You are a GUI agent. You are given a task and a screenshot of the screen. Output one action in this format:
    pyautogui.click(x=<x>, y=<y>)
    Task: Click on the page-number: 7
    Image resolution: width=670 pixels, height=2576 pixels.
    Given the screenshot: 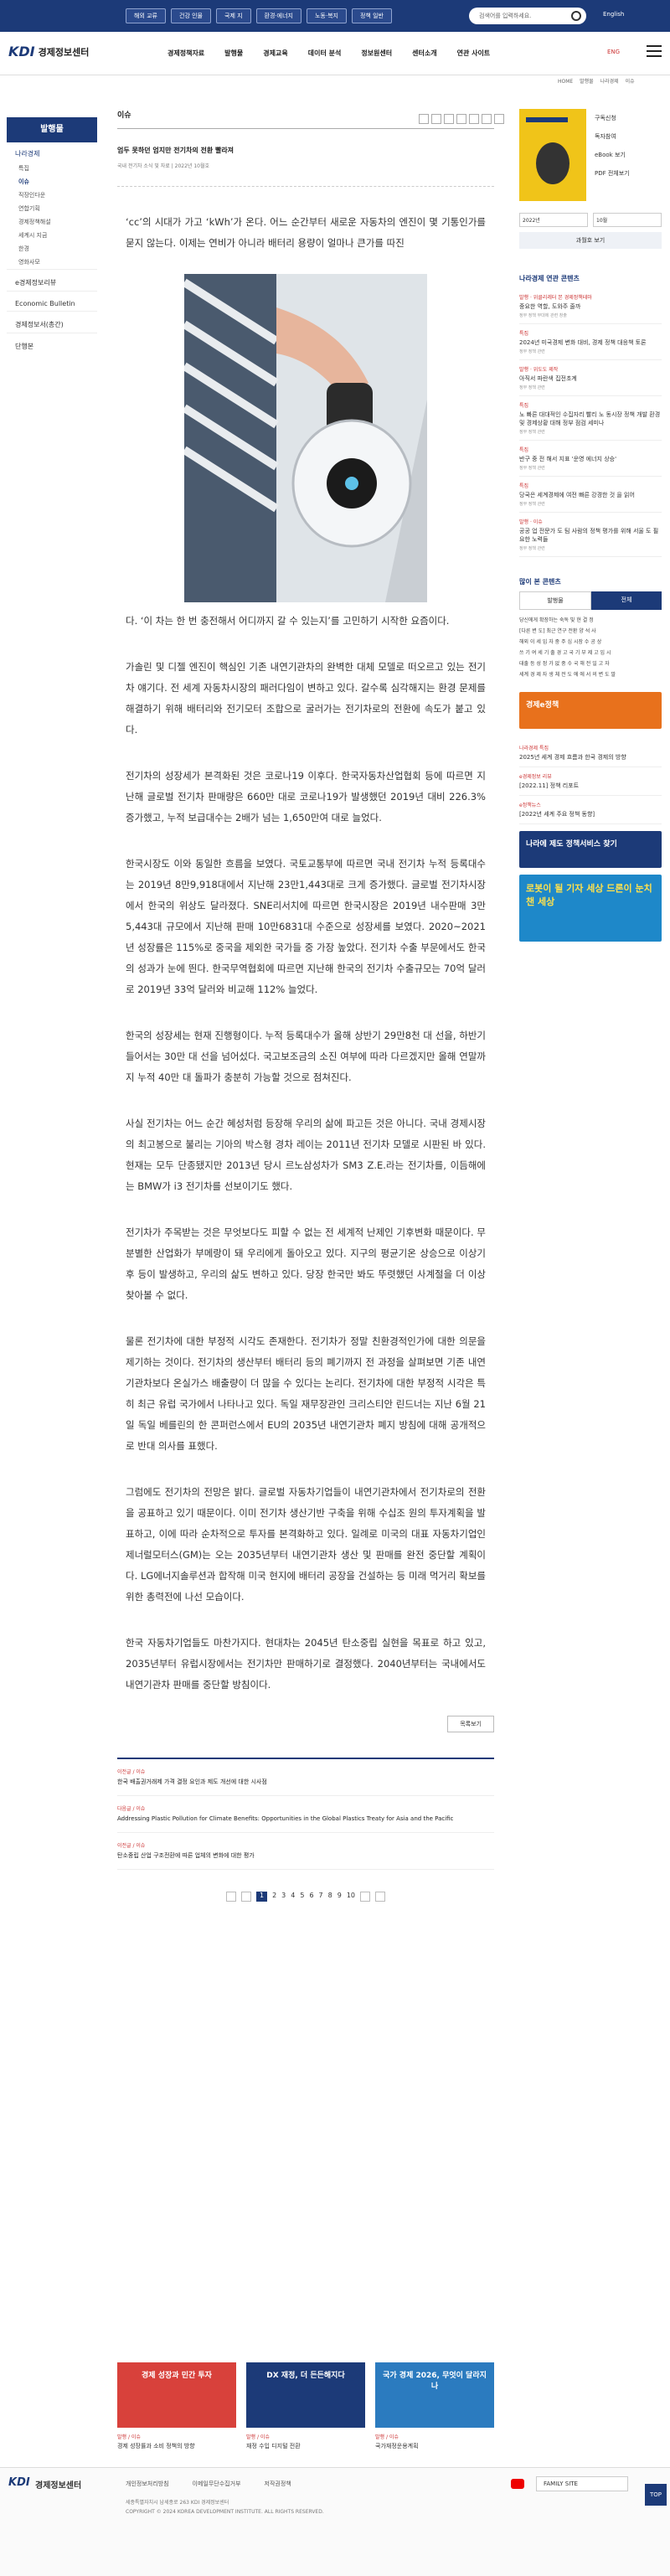 What is the action you would take?
    pyautogui.click(x=321, y=1897)
    